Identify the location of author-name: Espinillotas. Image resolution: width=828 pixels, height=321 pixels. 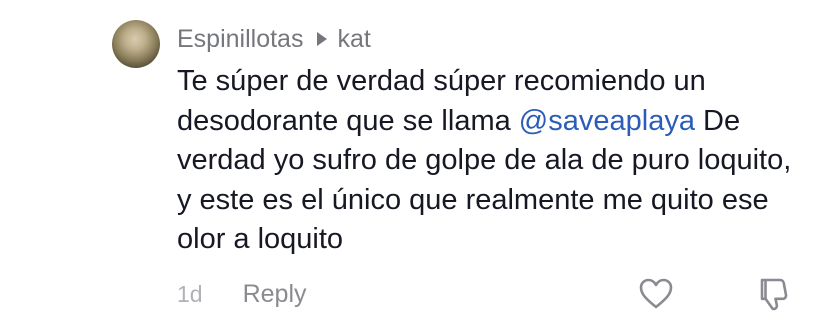
(240, 39).